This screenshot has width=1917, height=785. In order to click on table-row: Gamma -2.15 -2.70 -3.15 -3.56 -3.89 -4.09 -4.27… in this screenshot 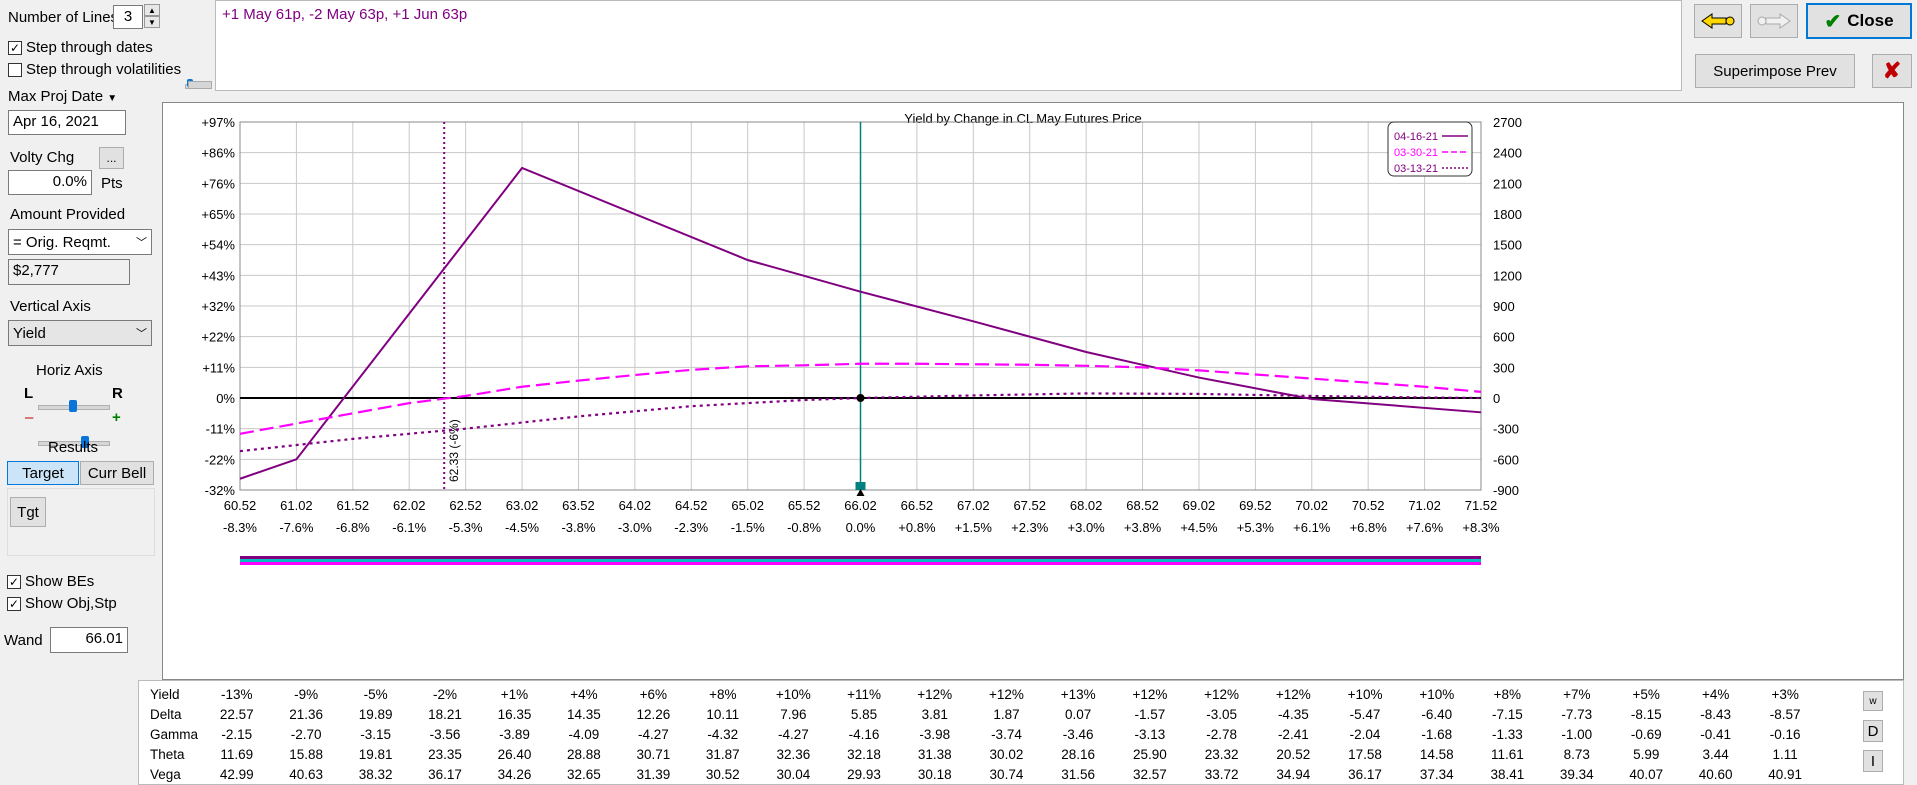, I will do `click(980, 734)`.